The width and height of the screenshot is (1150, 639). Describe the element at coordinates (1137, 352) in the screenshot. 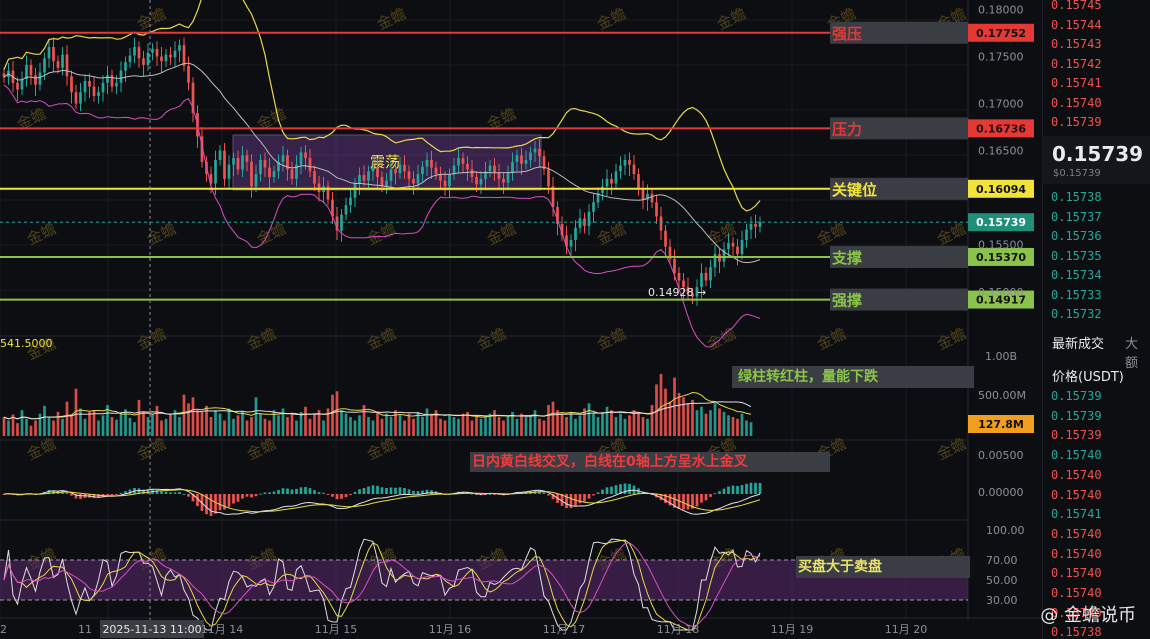

I see `tab-large-trades: 大额` at that location.